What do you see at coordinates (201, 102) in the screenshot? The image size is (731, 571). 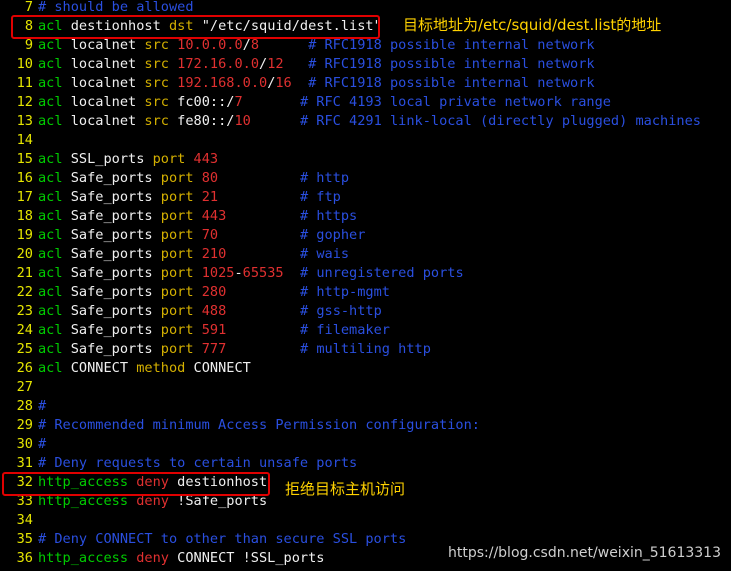 I see `code-token: fc00::/` at bounding box center [201, 102].